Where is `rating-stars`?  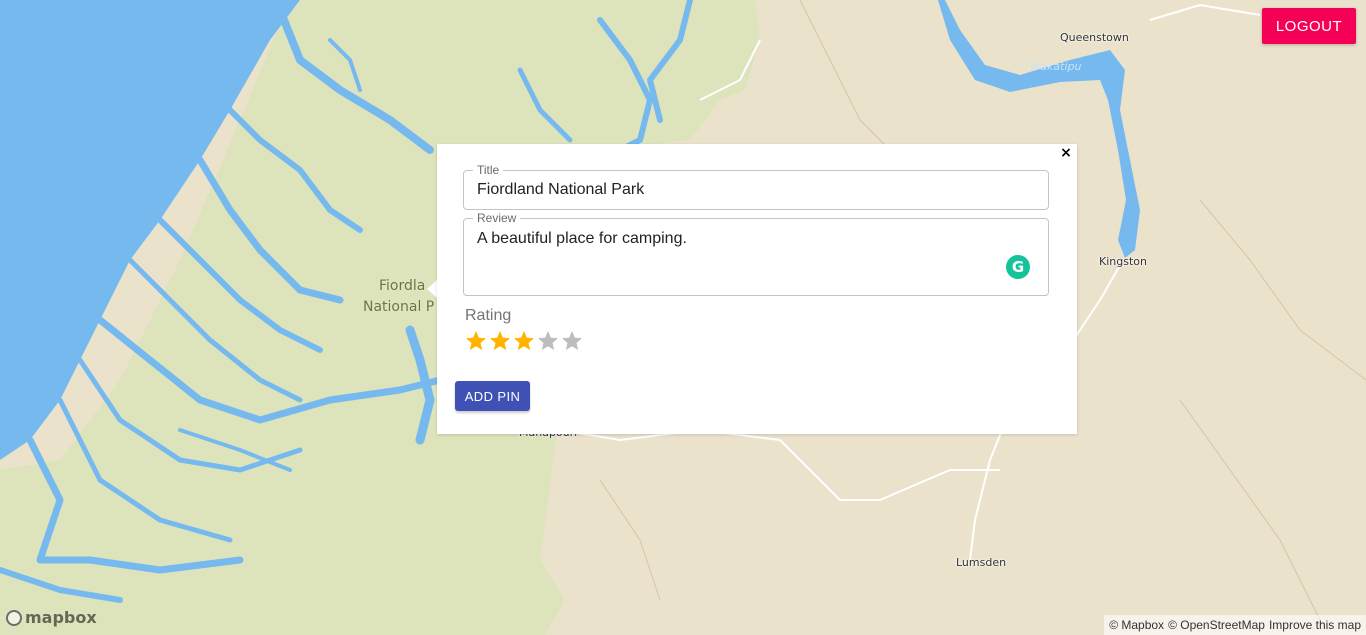
rating-stars is located at coordinates (524, 341).